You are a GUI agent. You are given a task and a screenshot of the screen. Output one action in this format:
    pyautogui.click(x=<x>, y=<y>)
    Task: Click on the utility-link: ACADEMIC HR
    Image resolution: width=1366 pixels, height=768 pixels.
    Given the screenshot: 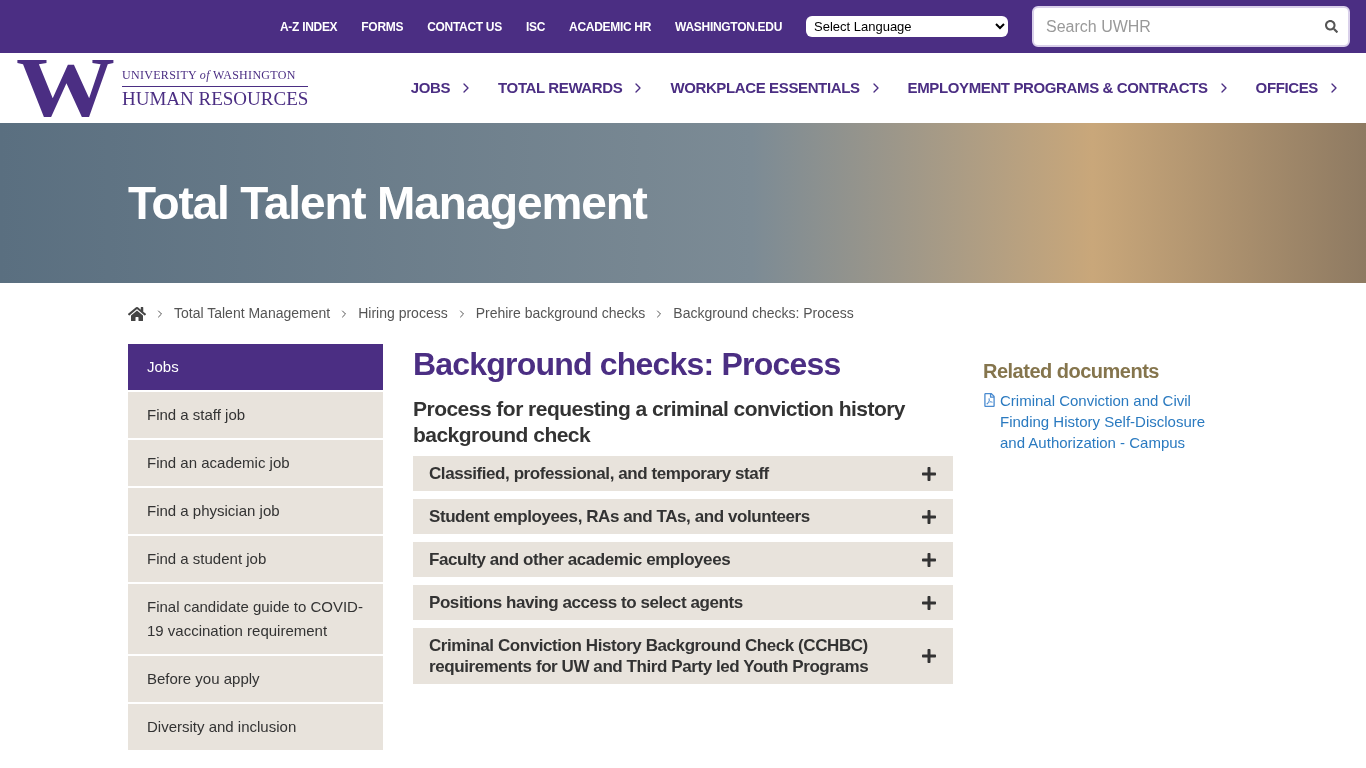 What is the action you would take?
    pyautogui.click(x=610, y=26)
    